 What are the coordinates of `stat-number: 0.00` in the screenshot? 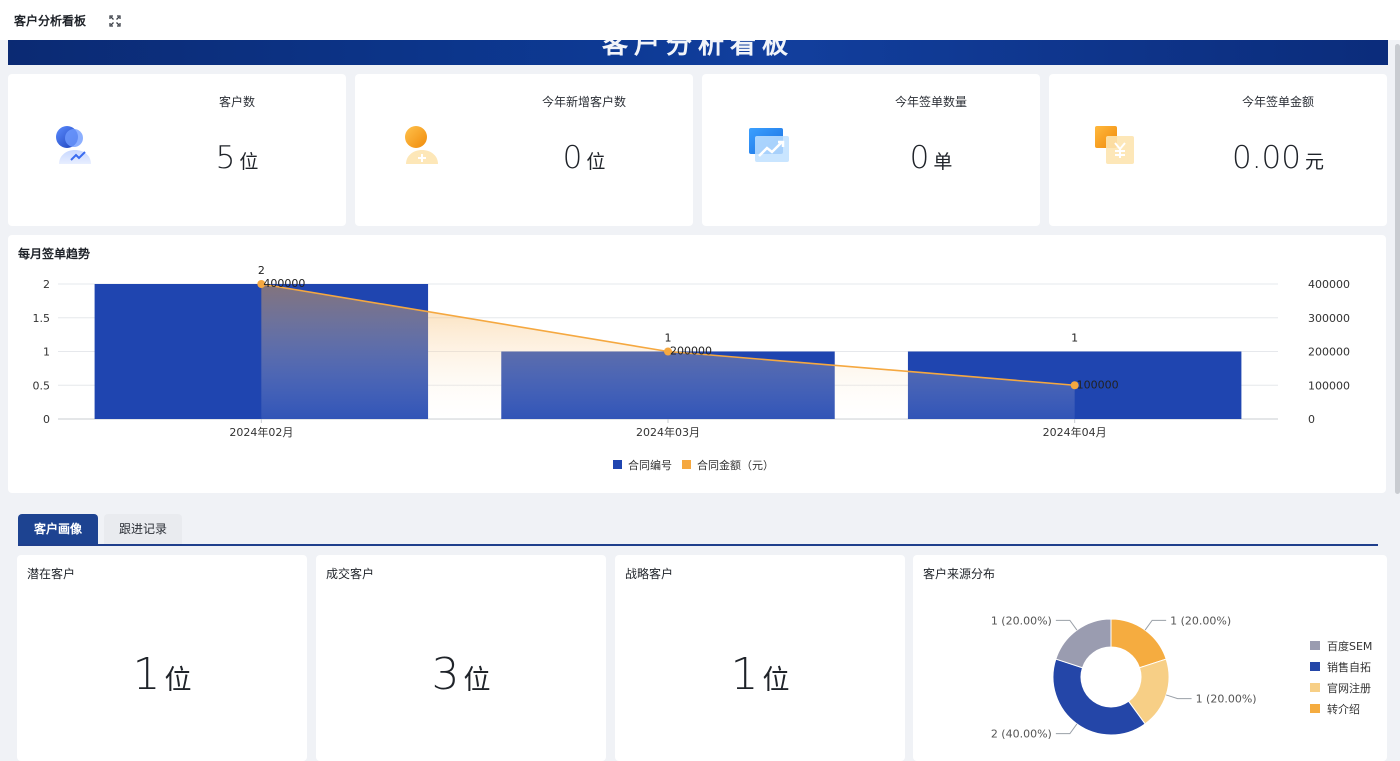 It's located at (1266, 158).